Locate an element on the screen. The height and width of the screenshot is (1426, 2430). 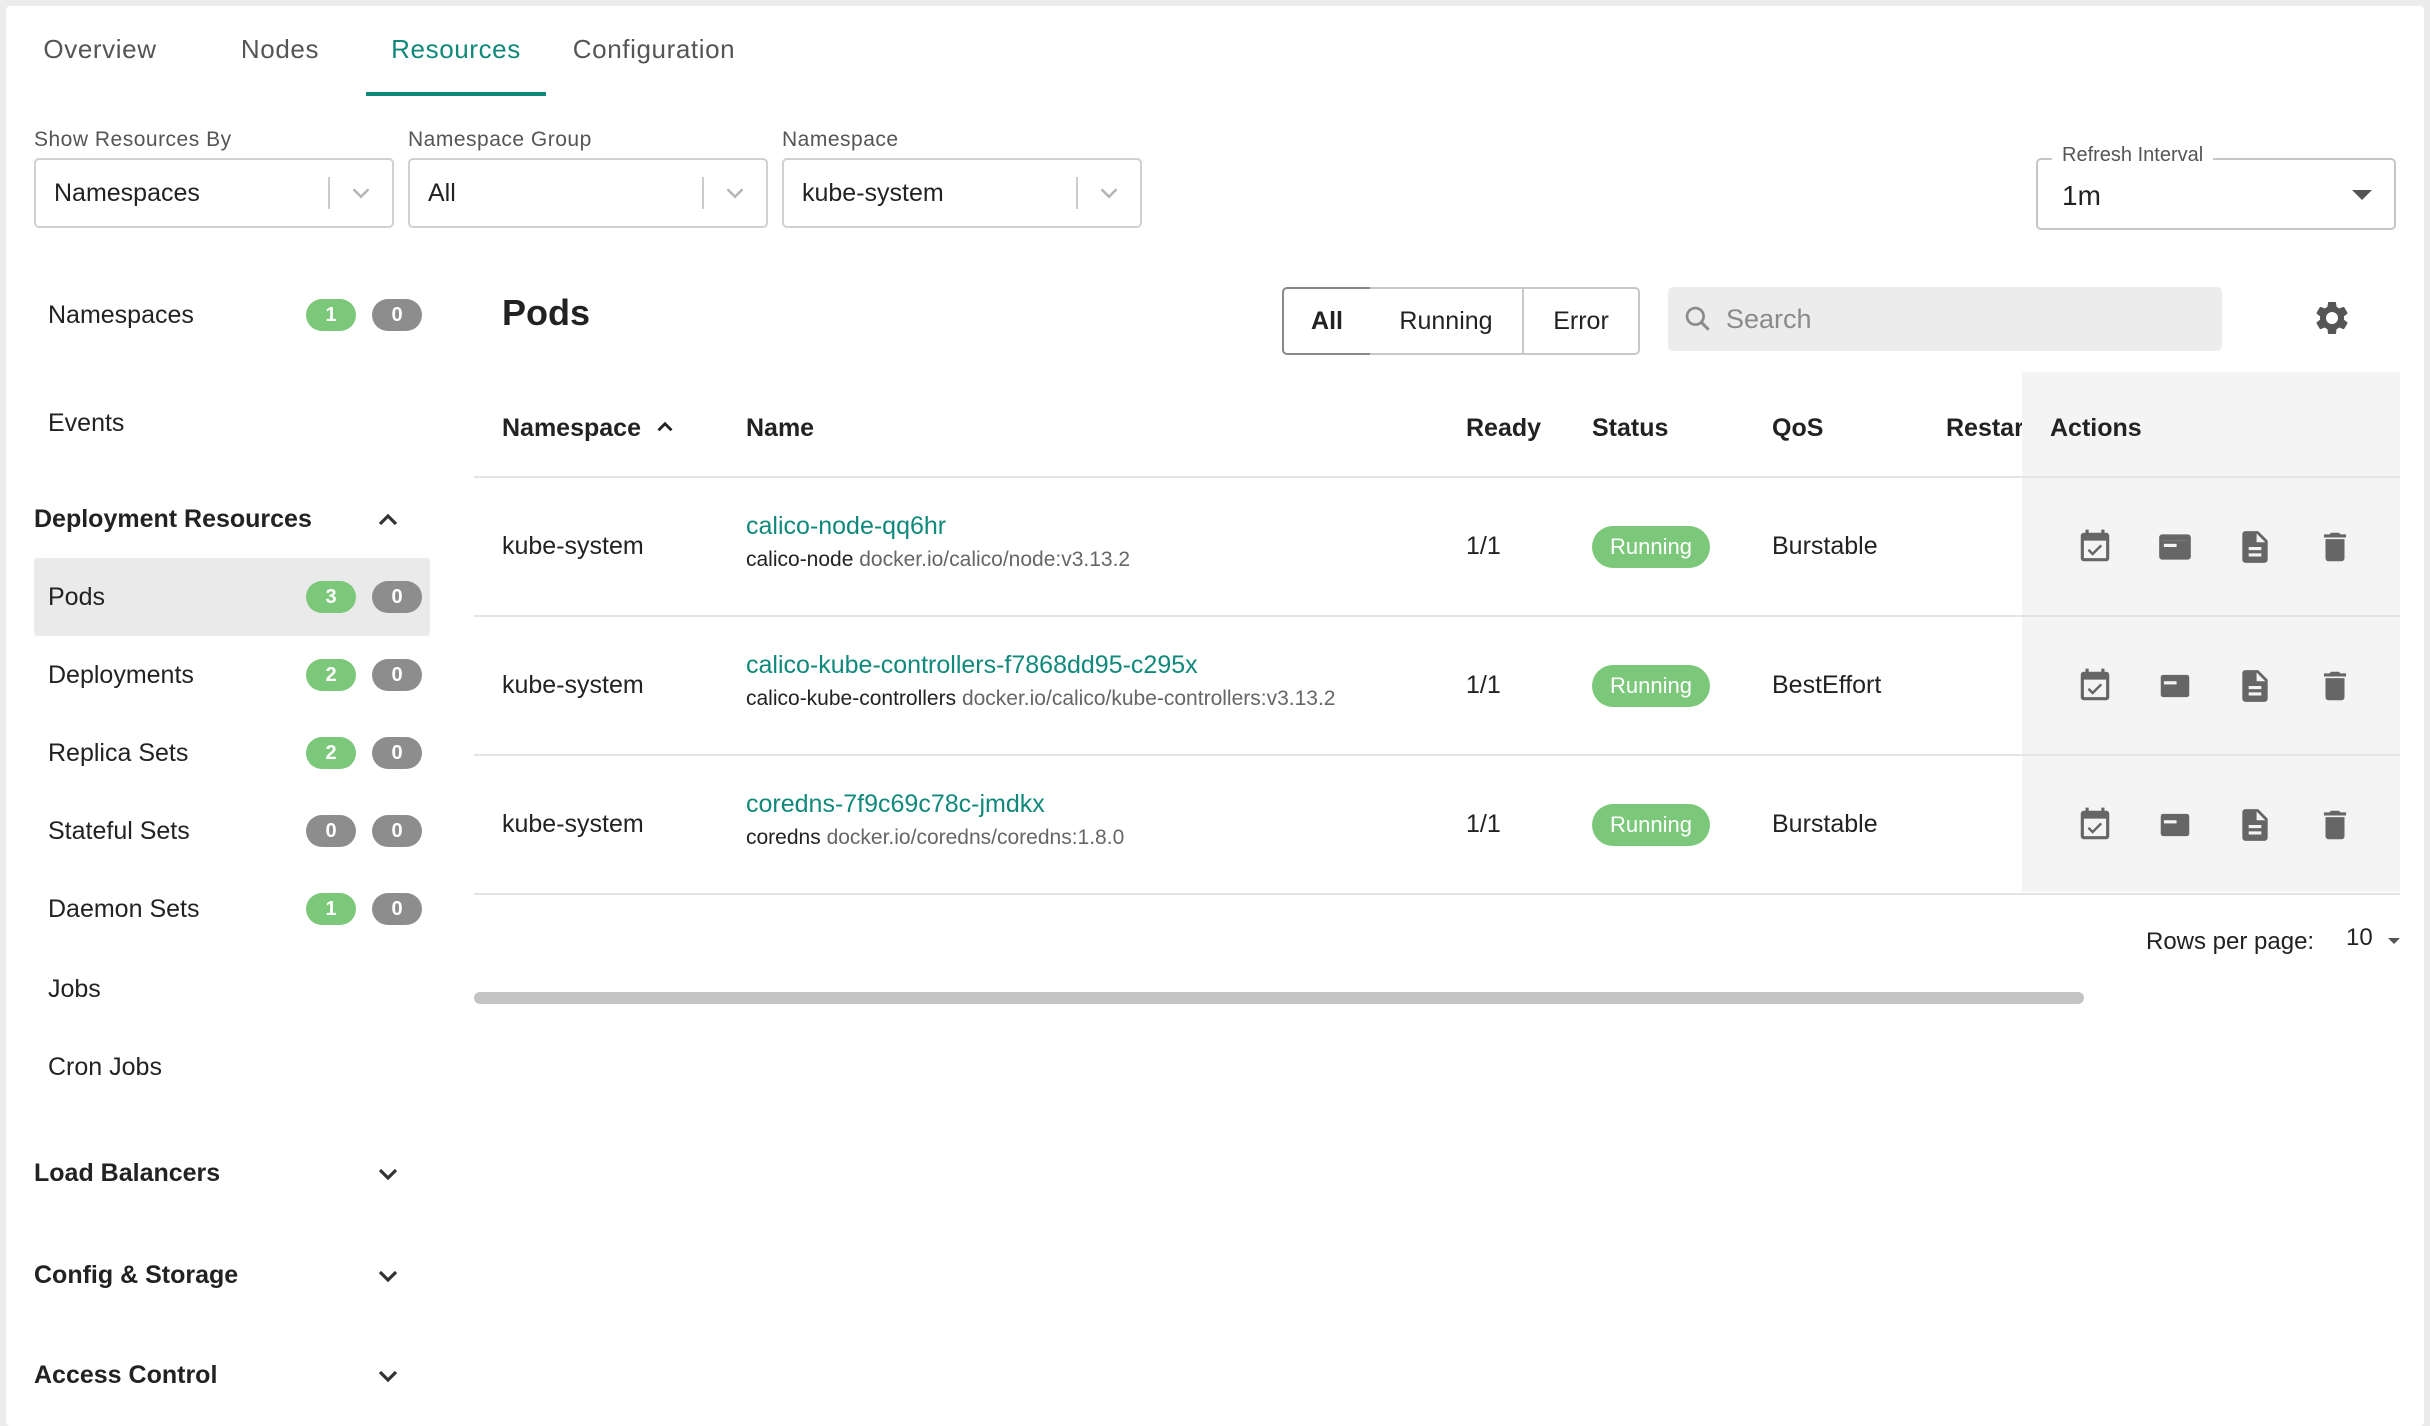
sidebar-group-label: Load Balancers is located at coordinates (127, 1173).